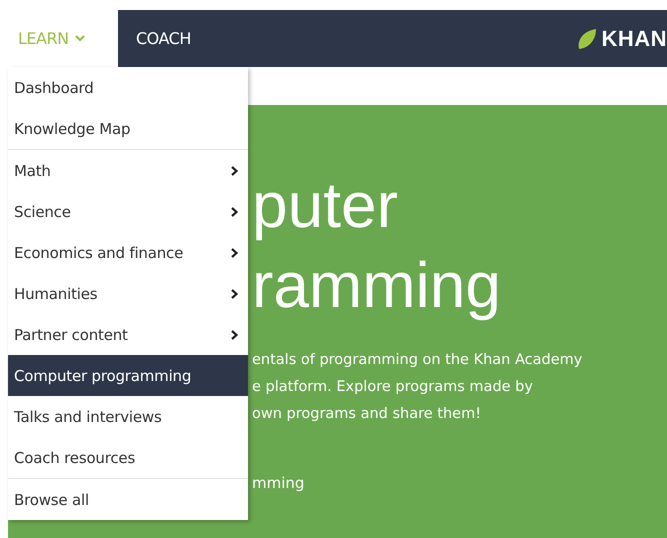 This screenshot has height=538, width=667. I want to click on menu-item: Browse all, so click(128, 499).